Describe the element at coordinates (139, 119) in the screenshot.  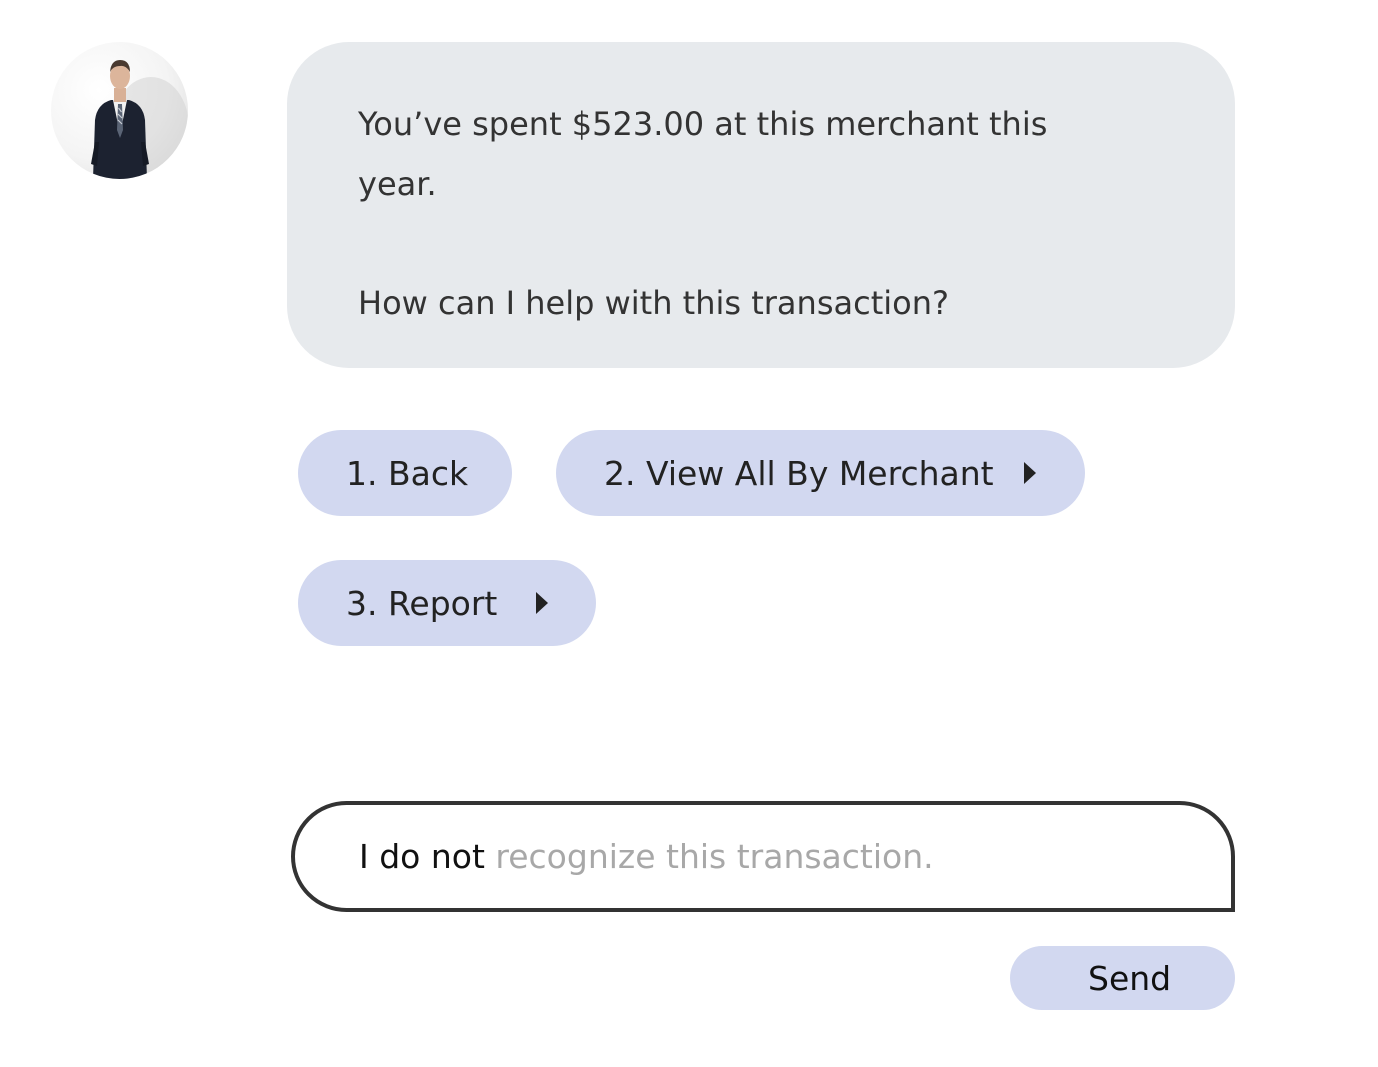
I see `businessman-avatar-icon` at that location.